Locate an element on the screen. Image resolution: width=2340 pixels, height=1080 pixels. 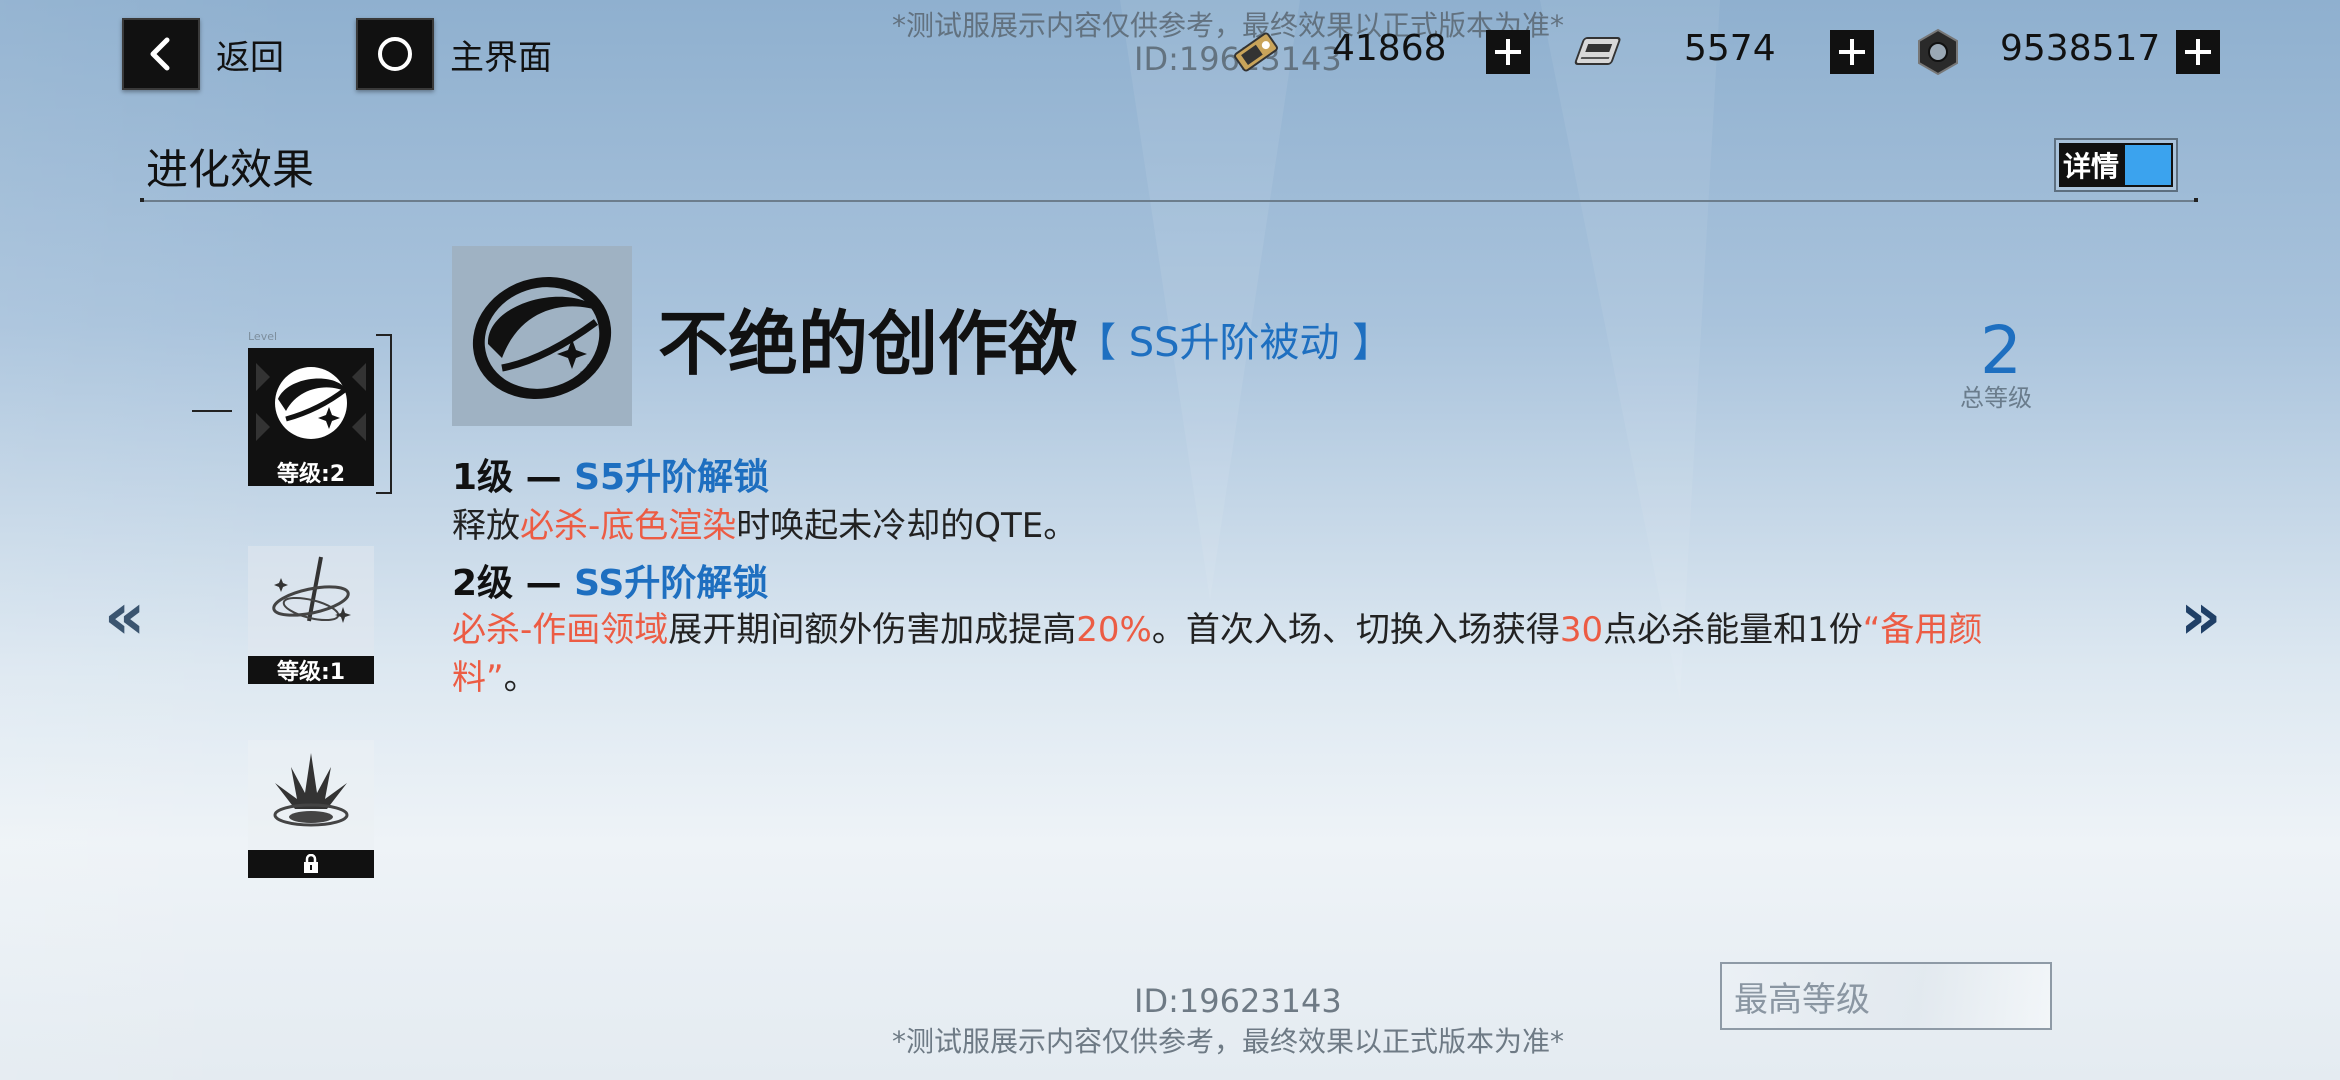
test-server-id-bottom: ID:19623143 is located at coordinates (1238, 1001).